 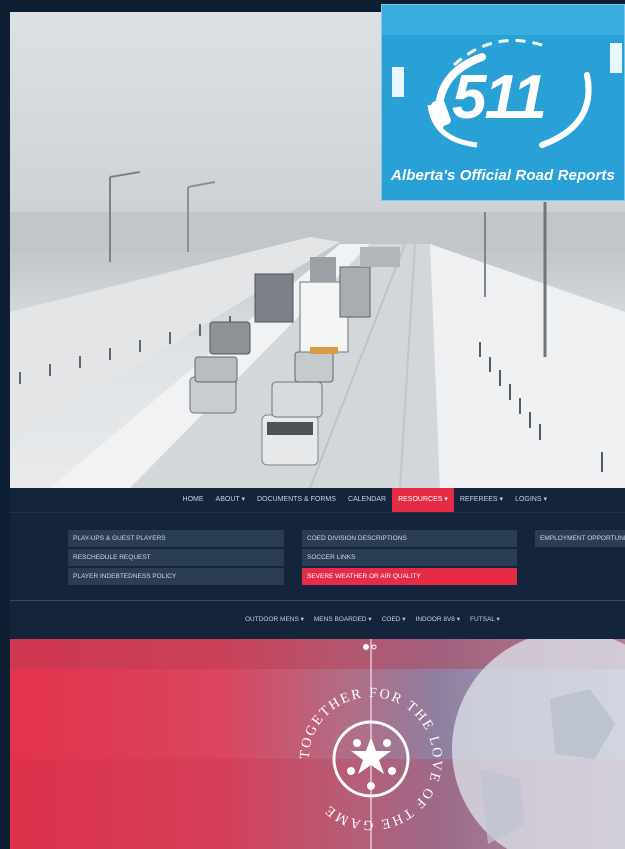 I want to click on menu-item-employment-opportunities: EMPLOYMENT OPPORTUNITIES, so click(x=580, y=538).